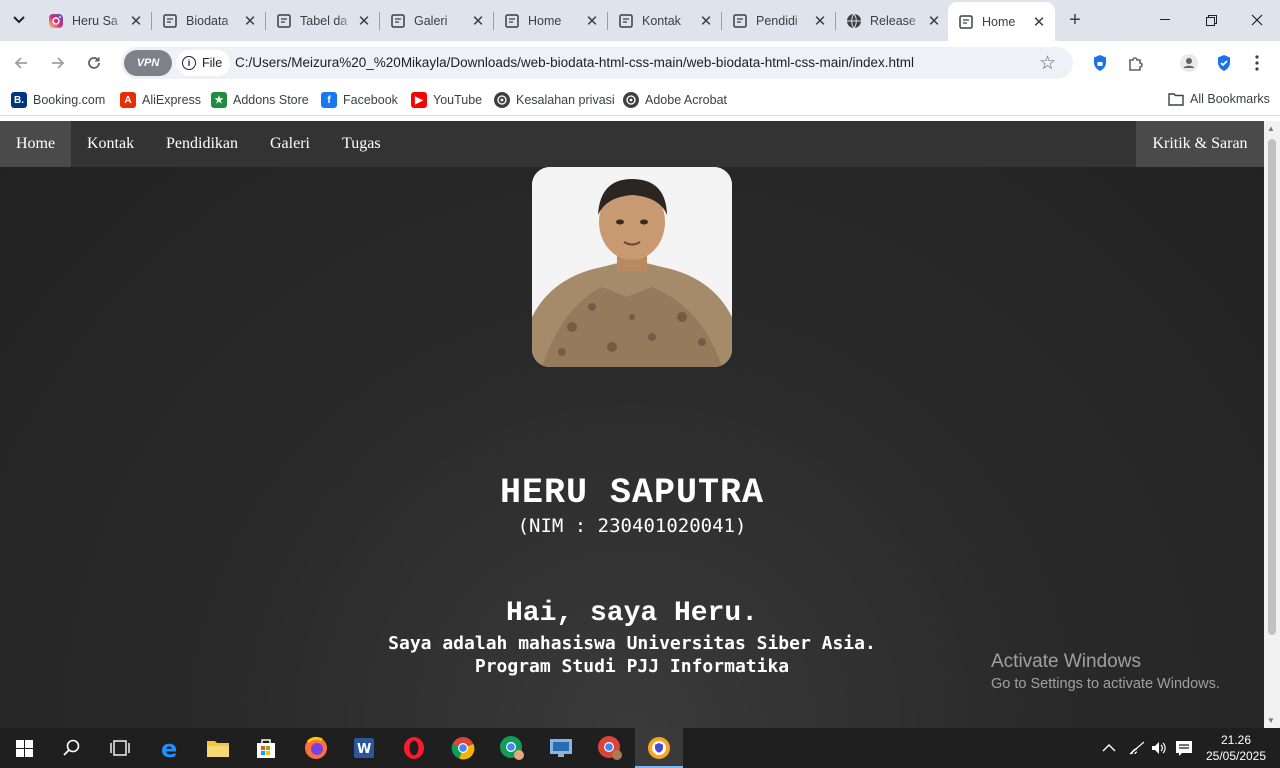 The width and height of the screenshot is (1280, 768). What do you see at coordinates (329, 100) in the screenshot?
I see `facebook-icon: f` at bounding box center [329, 100].